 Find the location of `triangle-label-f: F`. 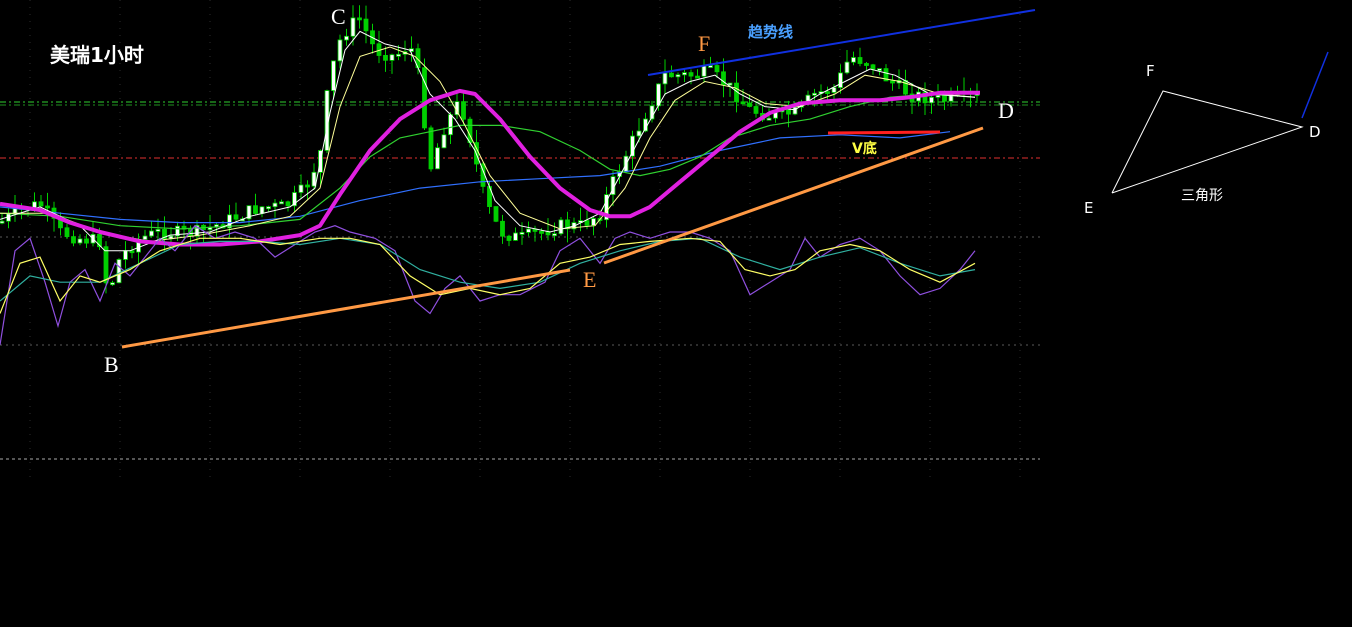

triangle-label-f: F is located at coordinates (1150, 71).